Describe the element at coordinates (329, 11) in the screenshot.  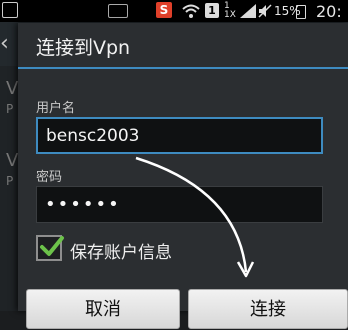
I see `clock: 20:` at that location.